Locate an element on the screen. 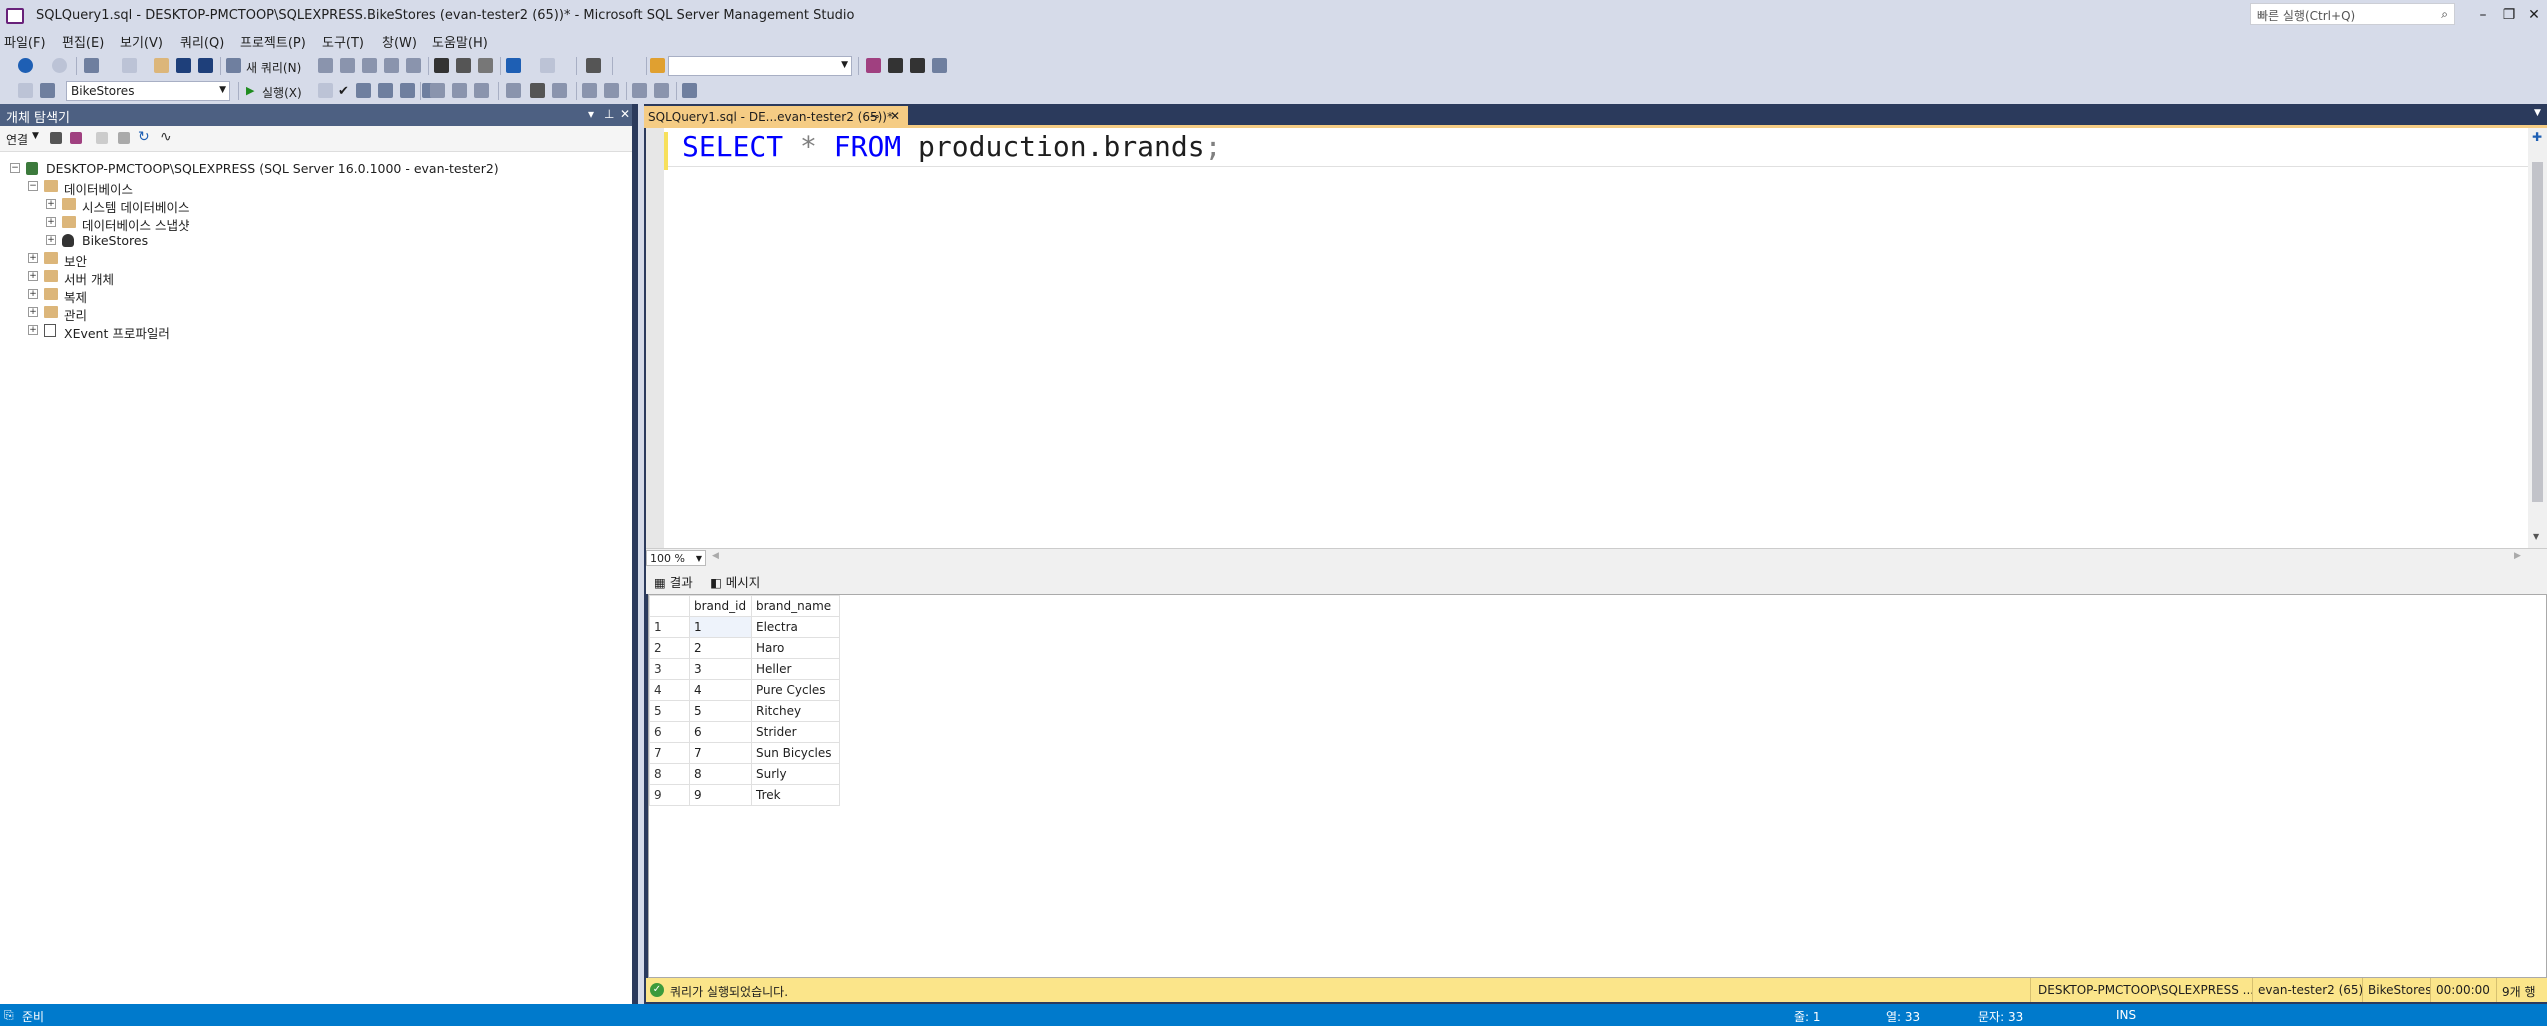  brand-name-cell: Trek is located at coordinates (795, 795).